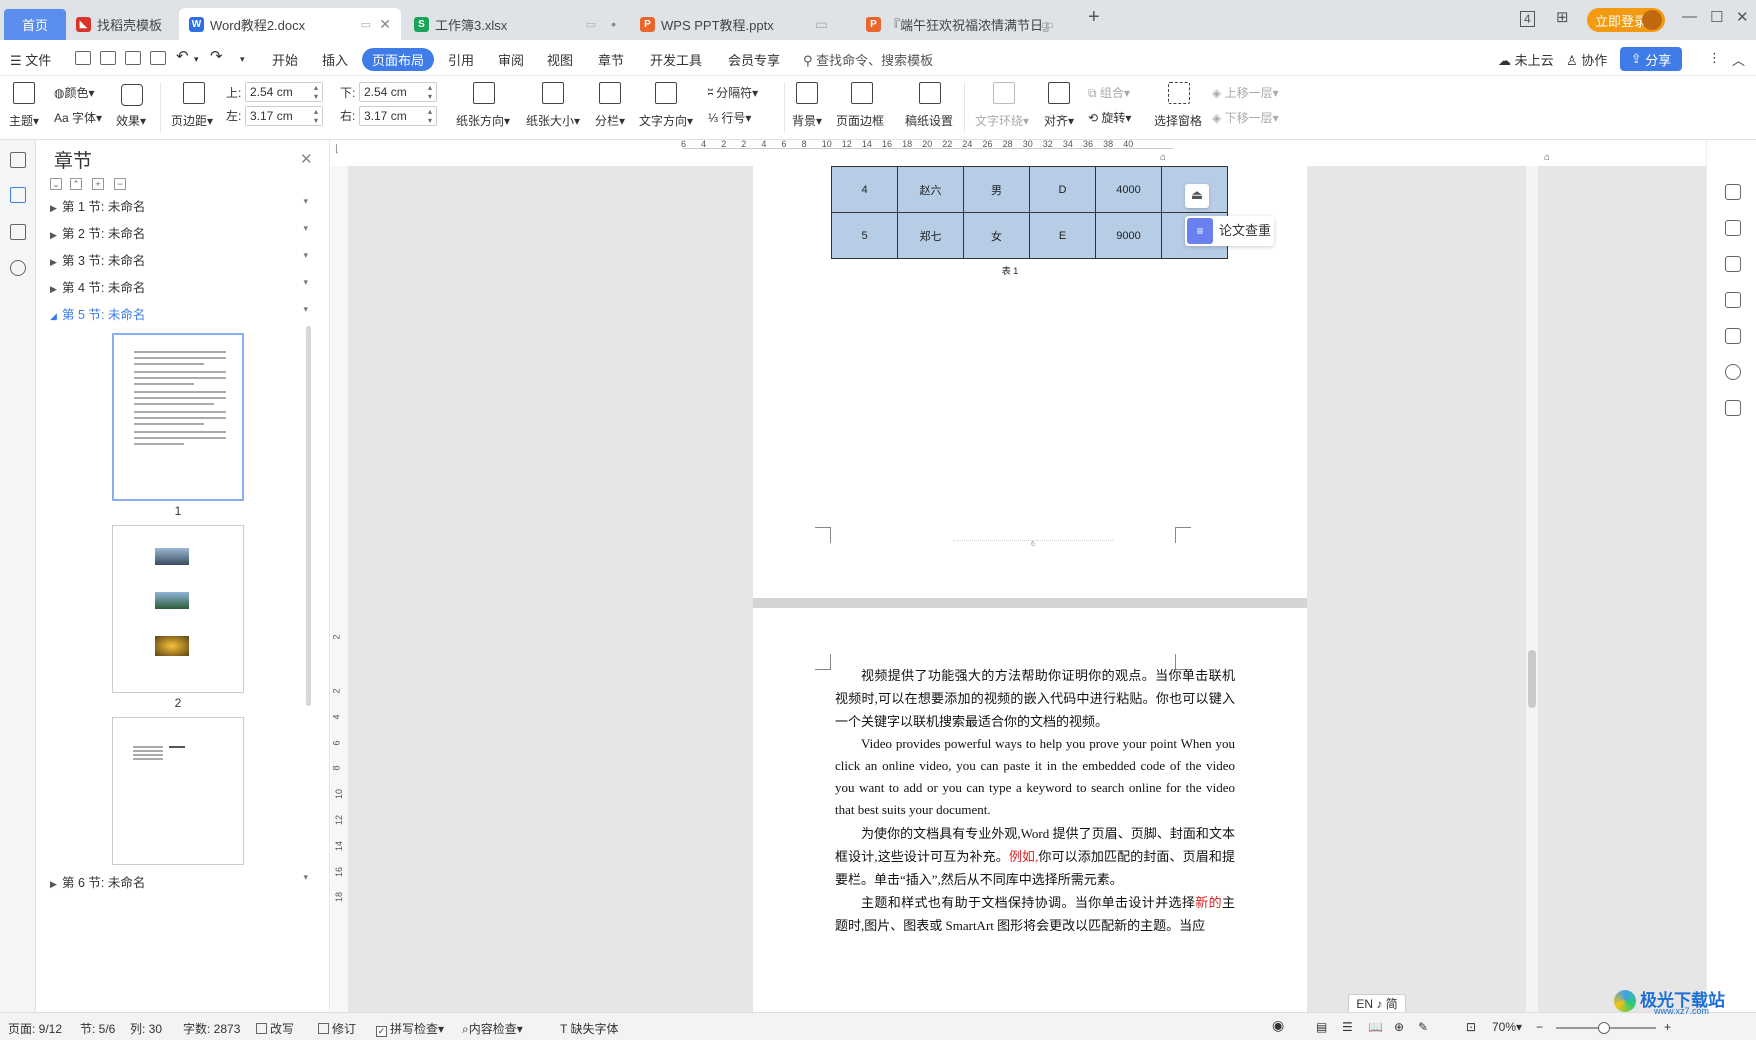  I want to click on share-button: ⇪ 分享, so click(1651, 59).